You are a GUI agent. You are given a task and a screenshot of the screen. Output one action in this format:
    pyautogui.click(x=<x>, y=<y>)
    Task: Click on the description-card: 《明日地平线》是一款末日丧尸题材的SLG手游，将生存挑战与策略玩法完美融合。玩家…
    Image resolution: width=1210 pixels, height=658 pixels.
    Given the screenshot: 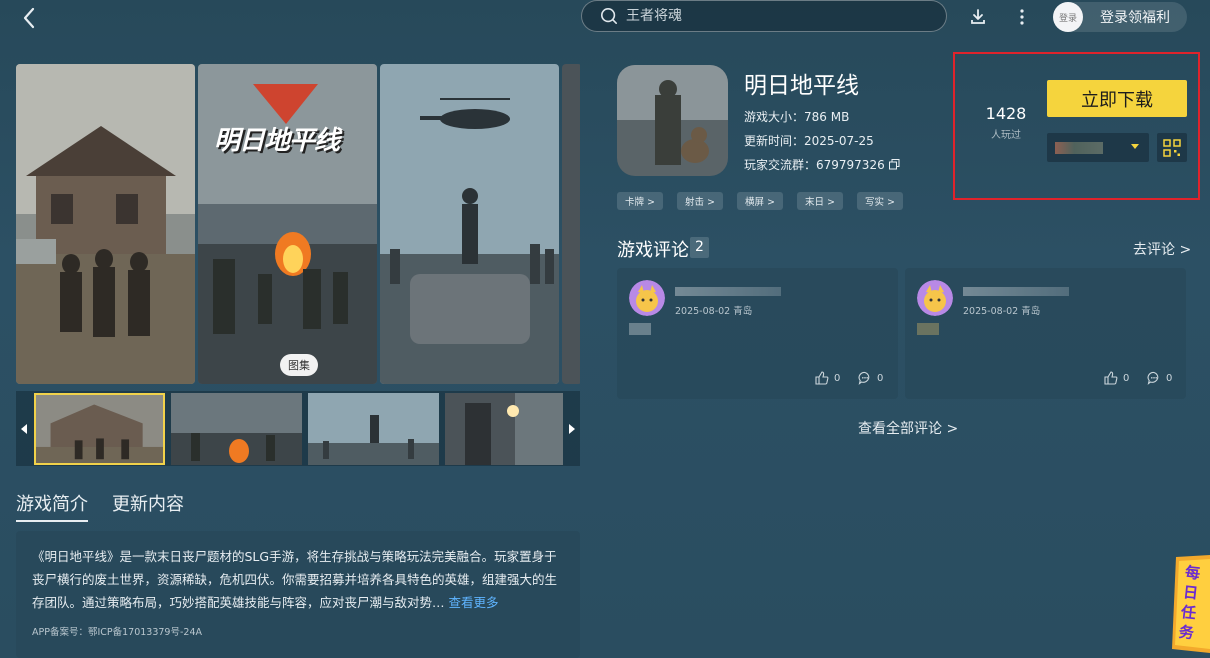 What is the action you would take?
    pyautogui.click(x=298, y=594)
    